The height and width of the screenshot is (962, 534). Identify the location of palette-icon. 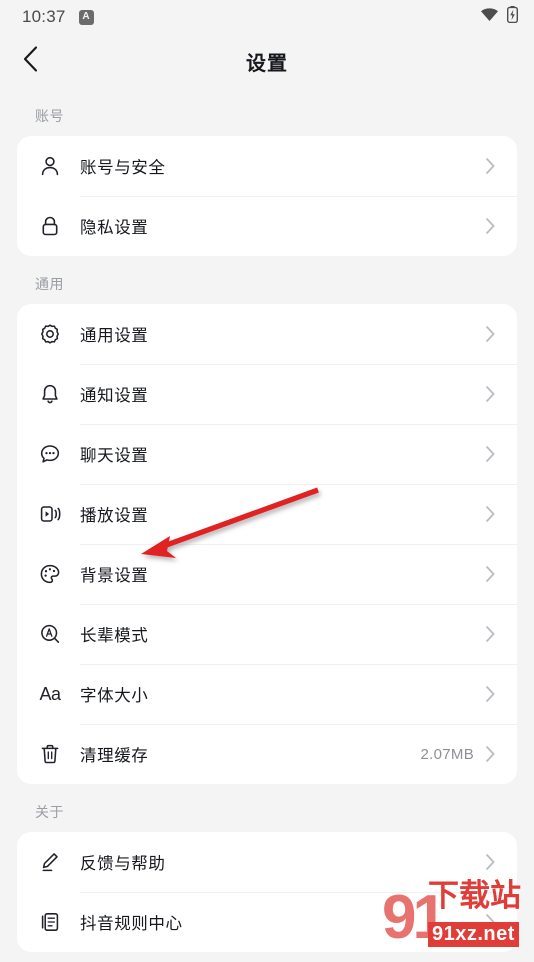
(50, 574).